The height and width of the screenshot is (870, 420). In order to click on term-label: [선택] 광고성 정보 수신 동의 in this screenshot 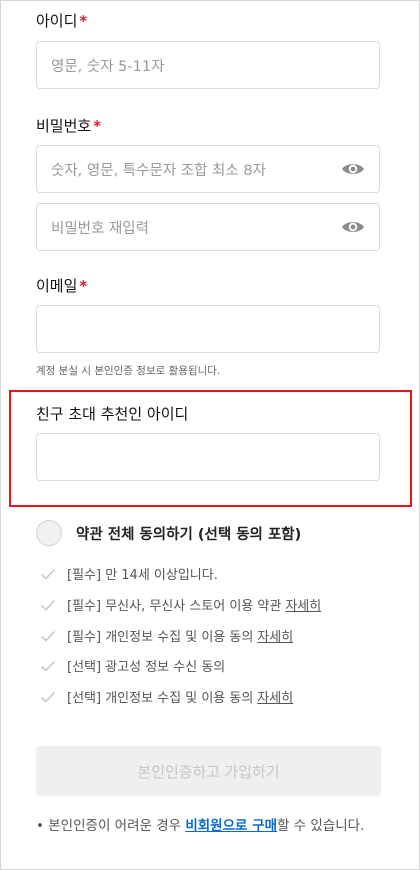, I will do `click(146, 667)`.